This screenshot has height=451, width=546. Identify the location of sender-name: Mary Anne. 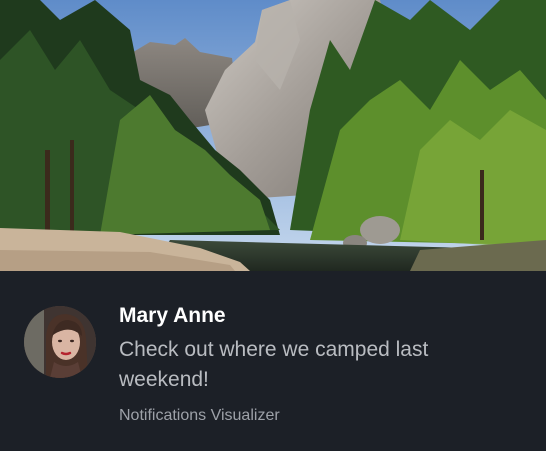
(172, 315).